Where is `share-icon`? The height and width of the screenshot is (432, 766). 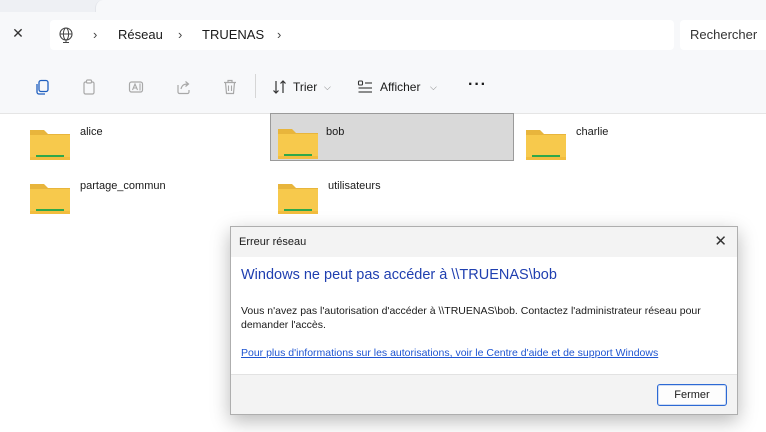
share-icon is located at coordinates (183, 87).